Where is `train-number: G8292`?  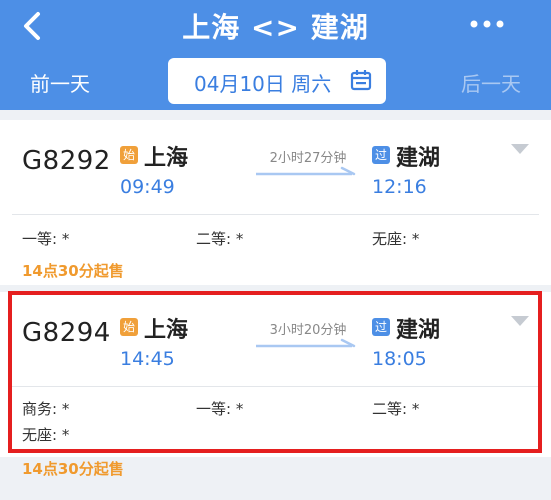 train-number: G8292 is located at coordinates (66, 161).